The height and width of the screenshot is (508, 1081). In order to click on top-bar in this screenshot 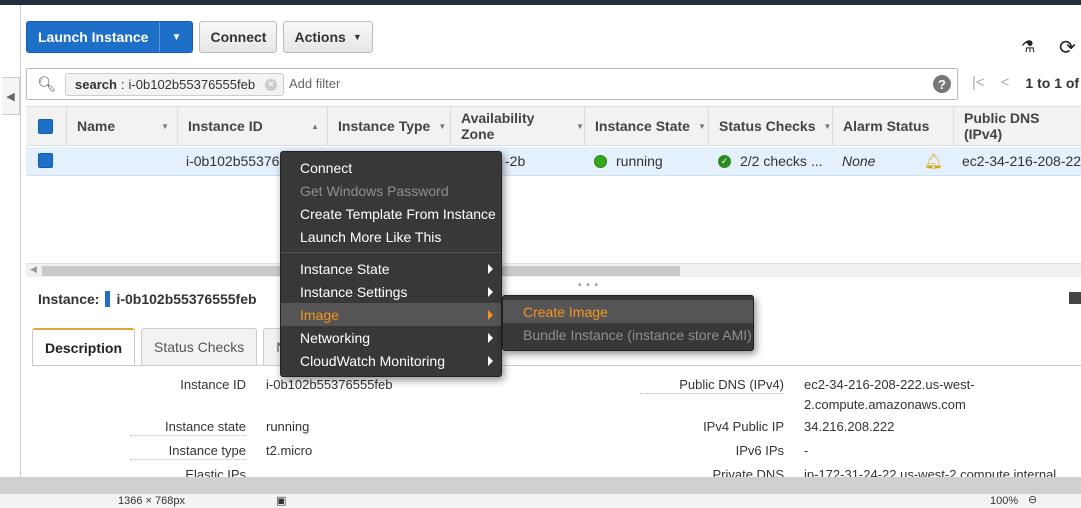, I will do `click(540, 2)`.